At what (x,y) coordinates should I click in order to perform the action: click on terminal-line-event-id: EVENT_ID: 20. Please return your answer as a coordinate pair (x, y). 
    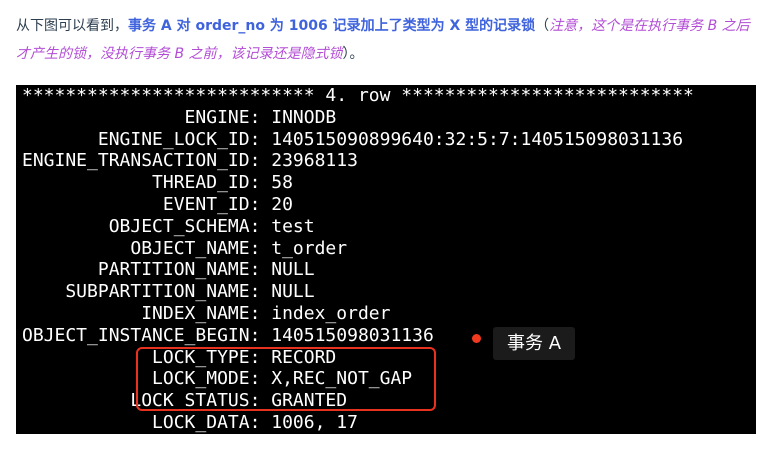
    Looking at the image, I should click on (157, 204).